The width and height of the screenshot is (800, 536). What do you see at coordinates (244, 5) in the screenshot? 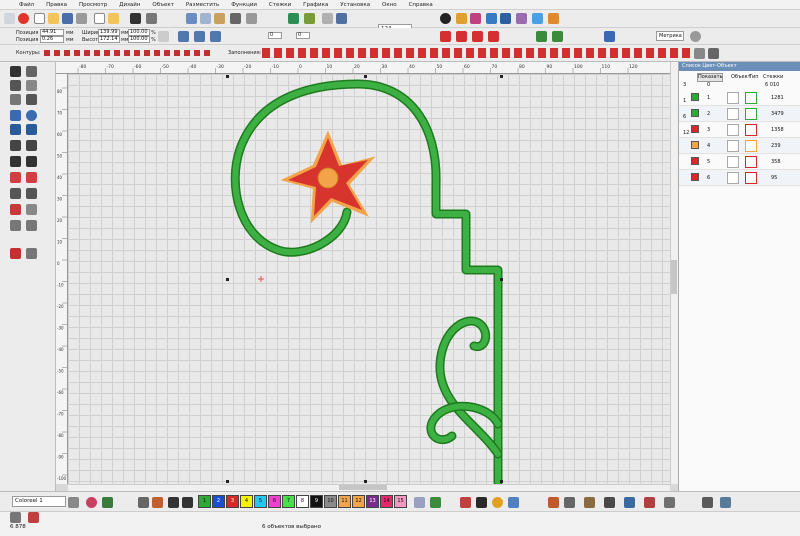
I see `menu-functions: Функции` at bounding box center [244, 5].